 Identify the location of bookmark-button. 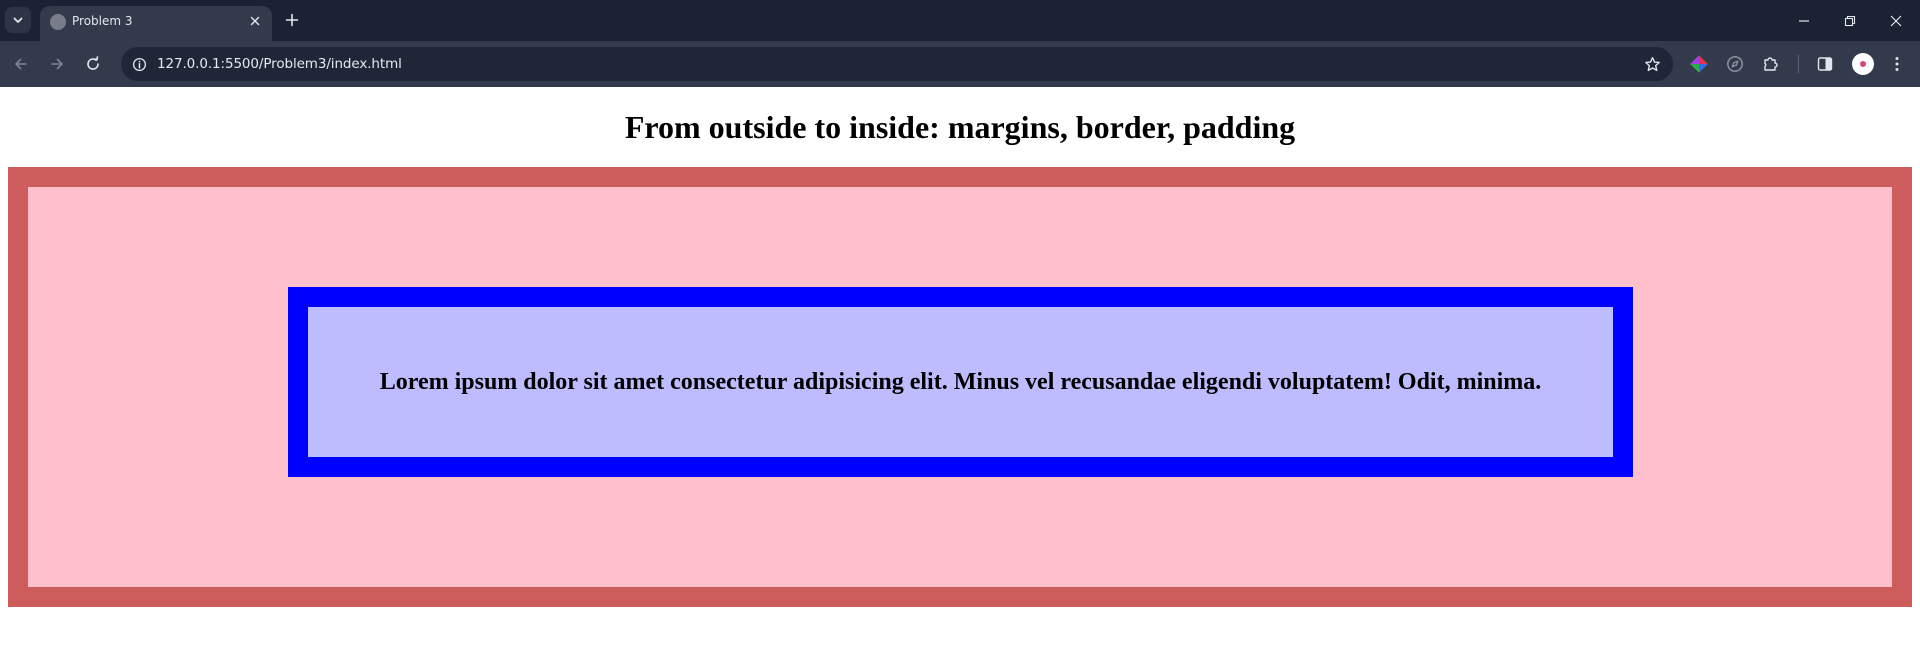
(1652, 64).